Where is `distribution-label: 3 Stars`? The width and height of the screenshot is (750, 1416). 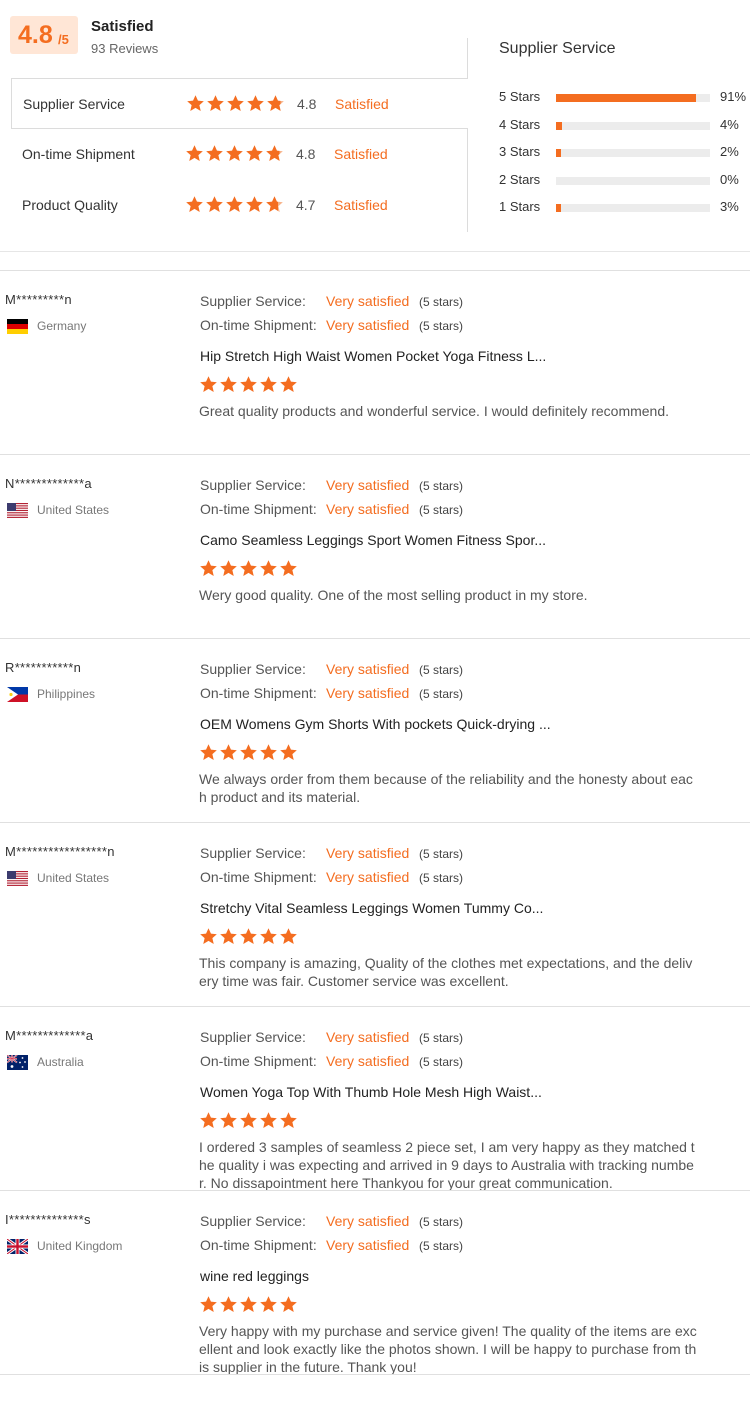
distribution-label: 3 Stars is located at coordinates (520, 151).